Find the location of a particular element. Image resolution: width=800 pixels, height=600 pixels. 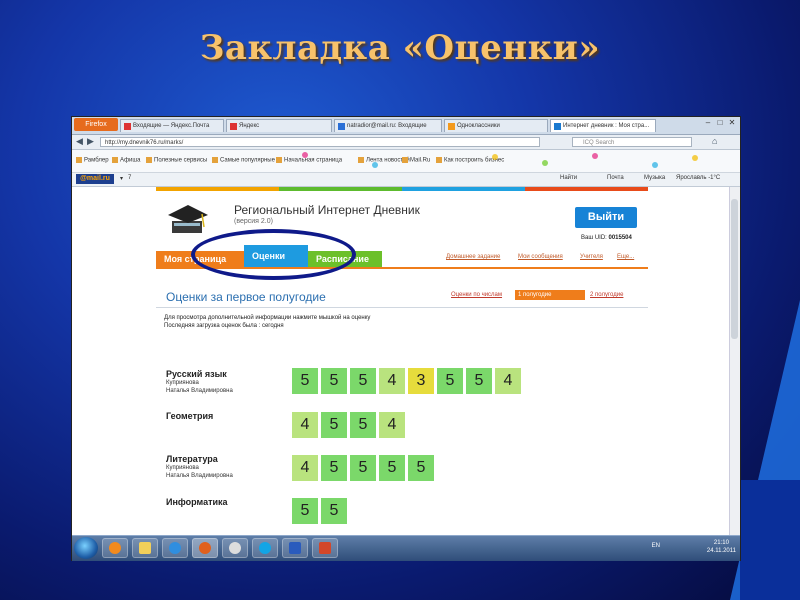

subject-name: Информатика is located at coordinates (197, 502).